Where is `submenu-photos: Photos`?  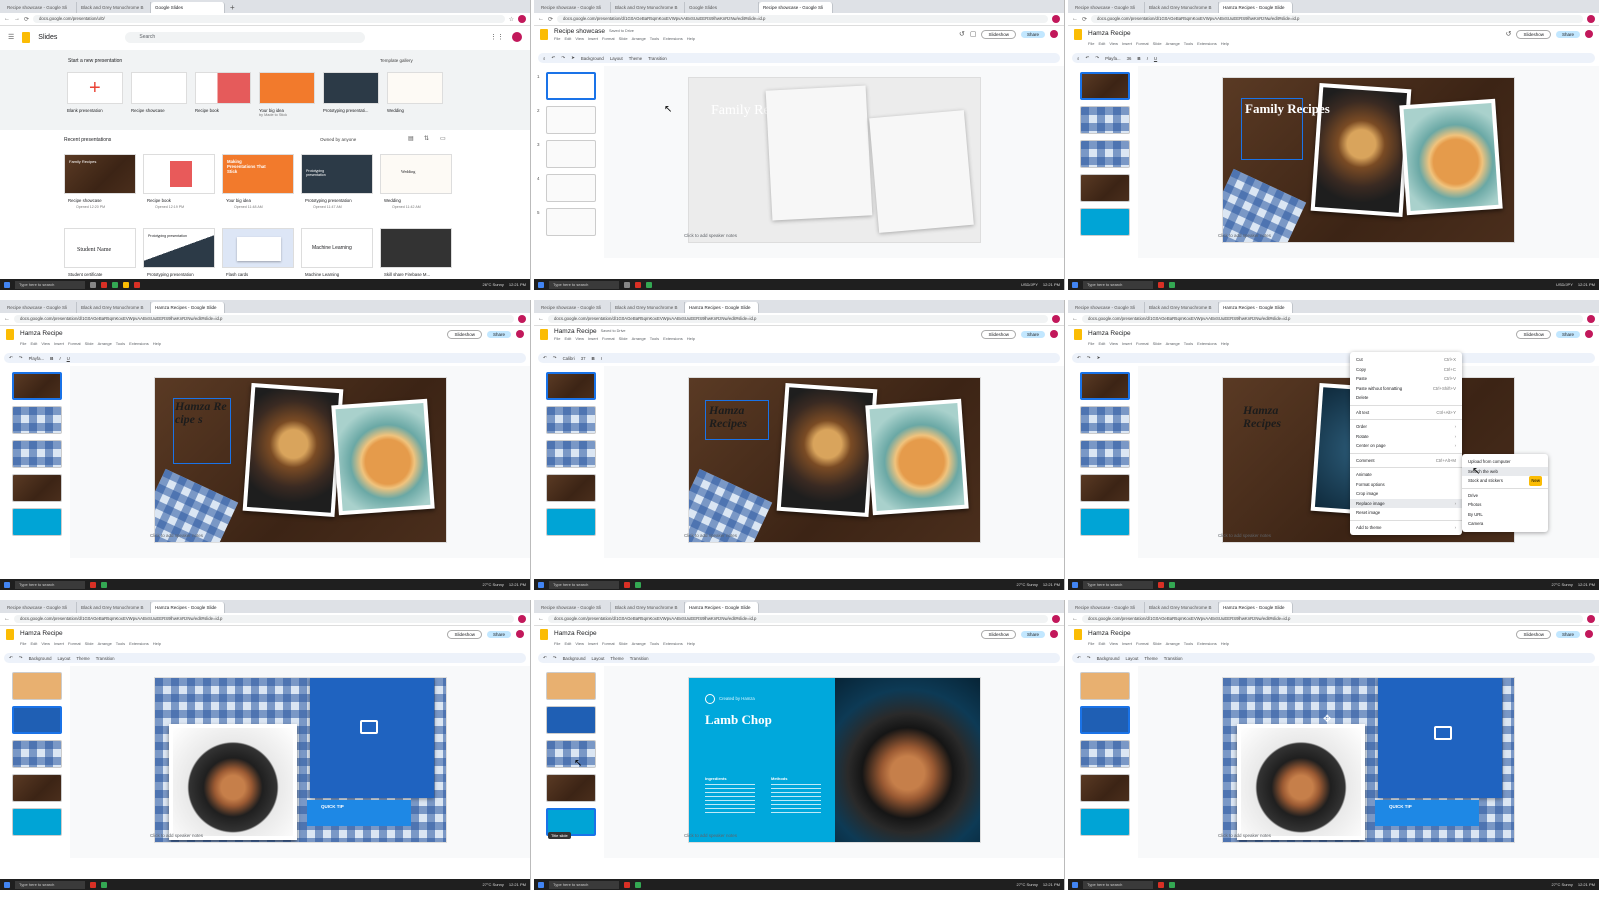 submenu-photos: Photos is located at coordinates (1505, 505).